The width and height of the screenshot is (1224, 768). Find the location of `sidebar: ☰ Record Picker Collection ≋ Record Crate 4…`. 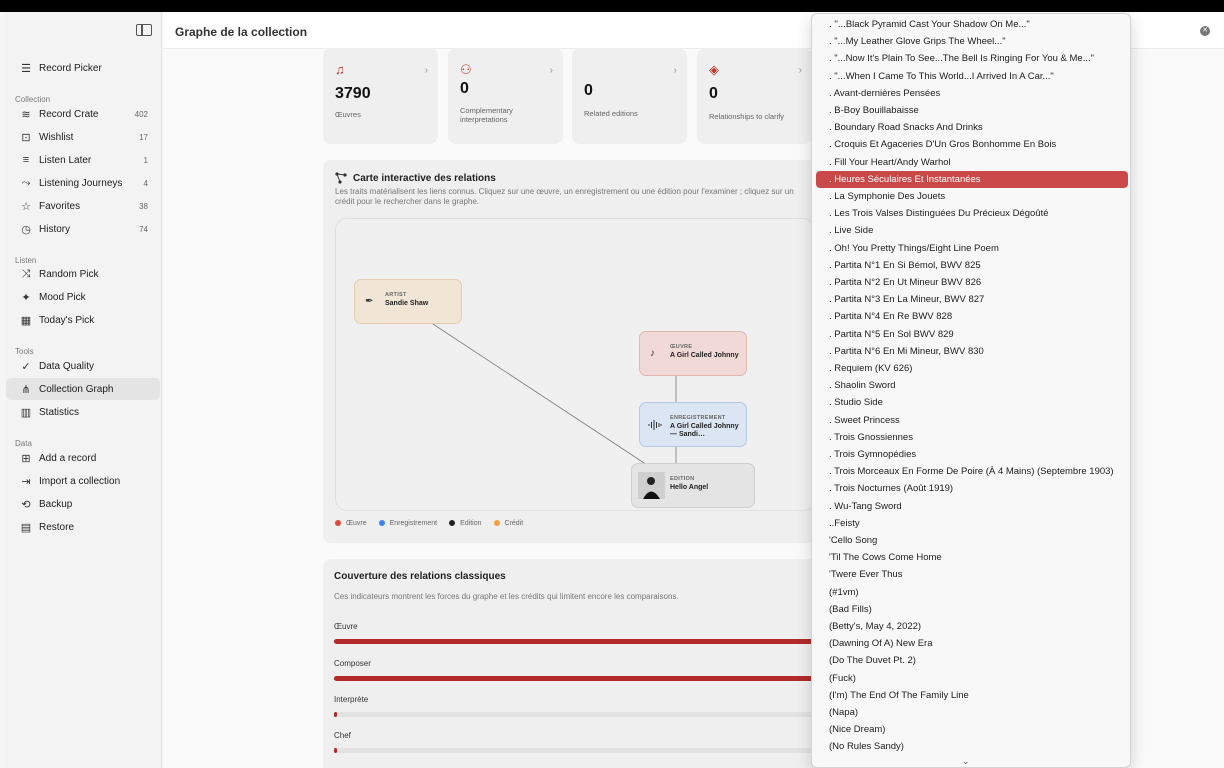

sidebar: ☰ Record Picker Collection ≋ Record Crate 4… is located at coordinates (83, 390).